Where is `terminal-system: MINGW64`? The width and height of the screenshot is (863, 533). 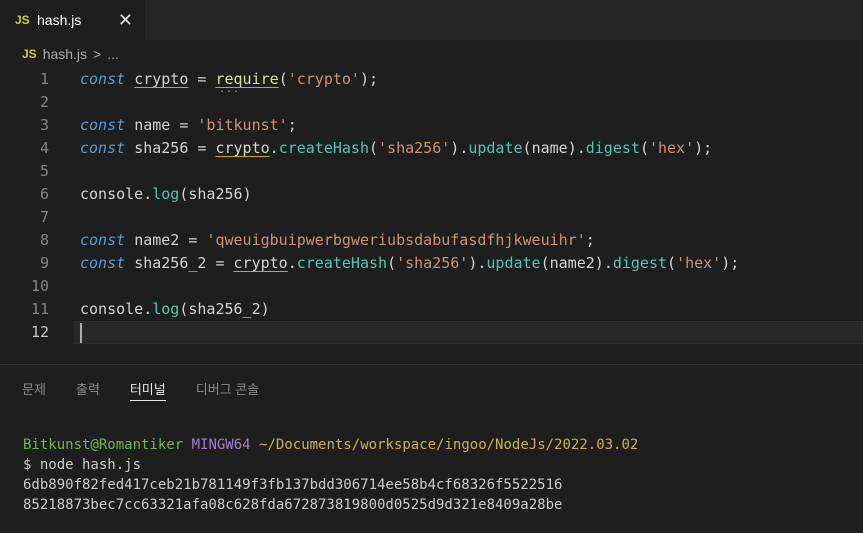
terminal-system: MINGW64 is located at coordinates (221, 445).